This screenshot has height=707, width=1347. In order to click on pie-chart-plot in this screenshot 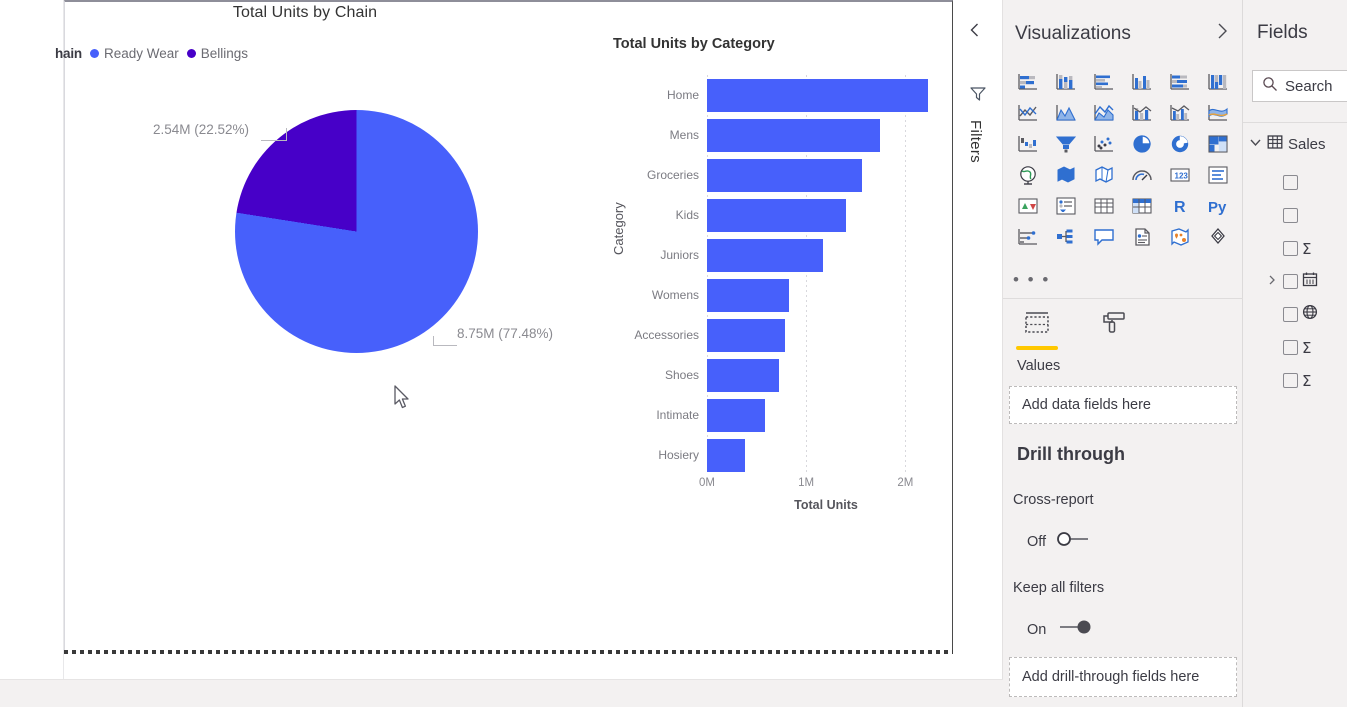, I will do `click(356, 231)`.